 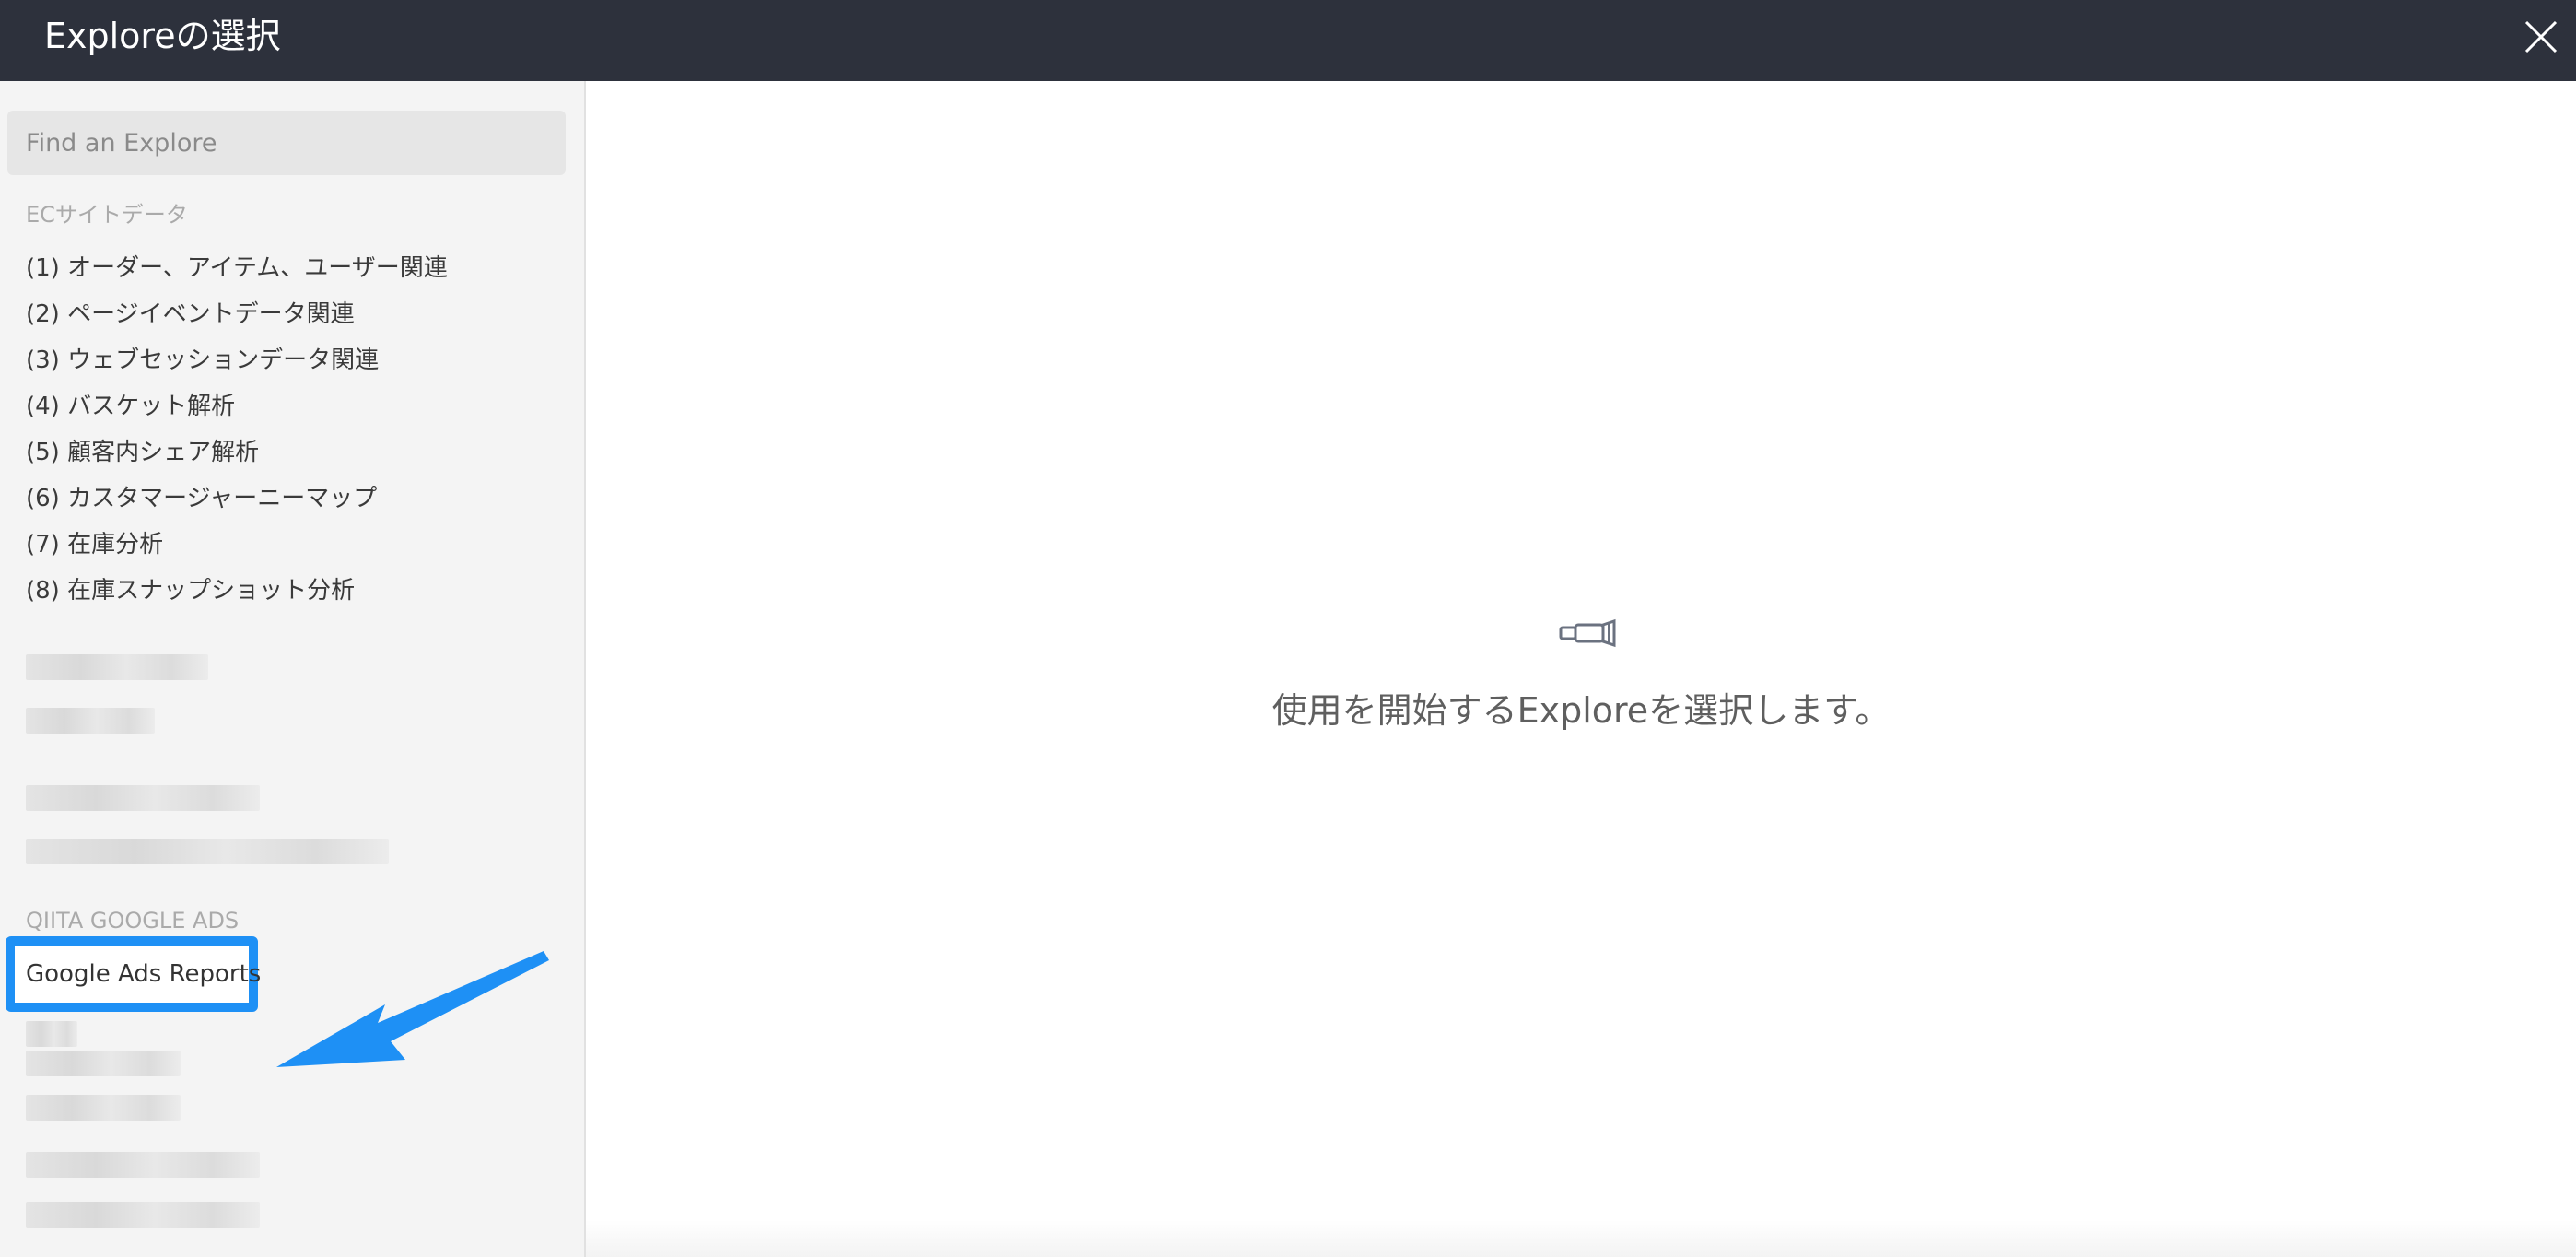 I want to click on bottom-fade, so click(x=1581, y=1238).